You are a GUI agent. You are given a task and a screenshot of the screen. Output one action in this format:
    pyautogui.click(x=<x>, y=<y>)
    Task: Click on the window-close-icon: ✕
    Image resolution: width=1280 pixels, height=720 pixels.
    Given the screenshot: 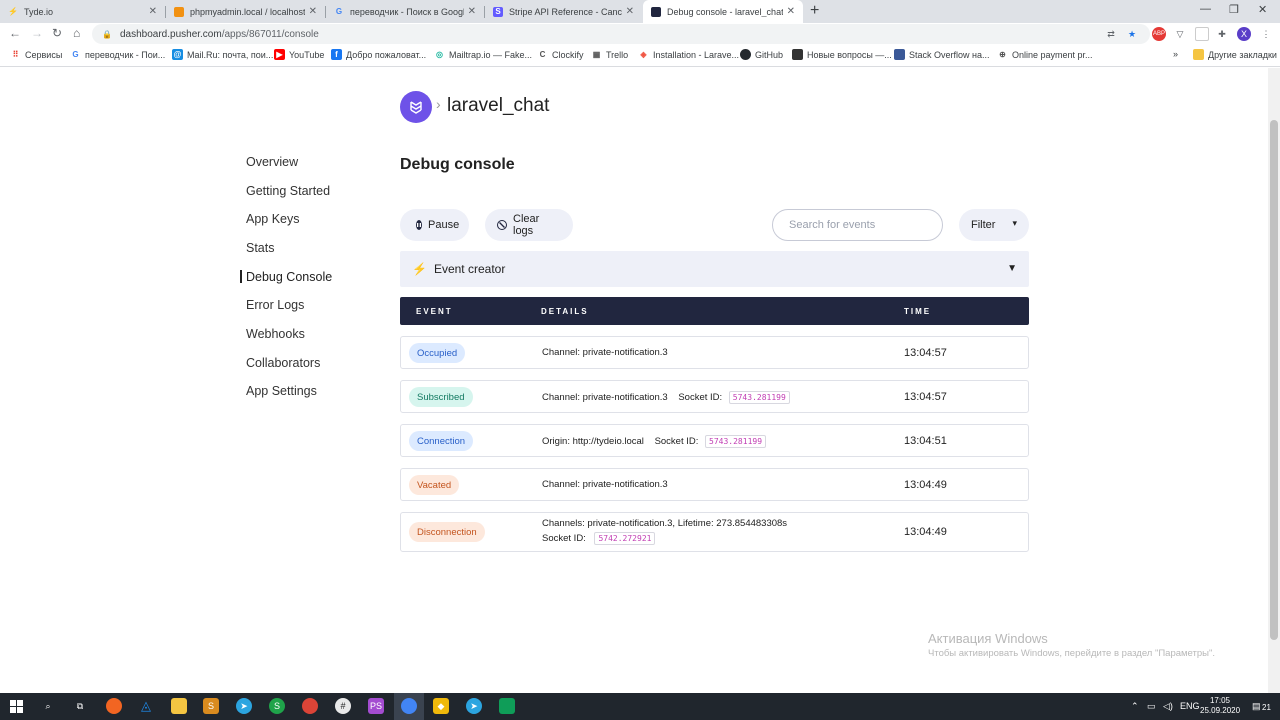 What is the action you would take?
    pyautogui.click(x=1262, y=9)
    